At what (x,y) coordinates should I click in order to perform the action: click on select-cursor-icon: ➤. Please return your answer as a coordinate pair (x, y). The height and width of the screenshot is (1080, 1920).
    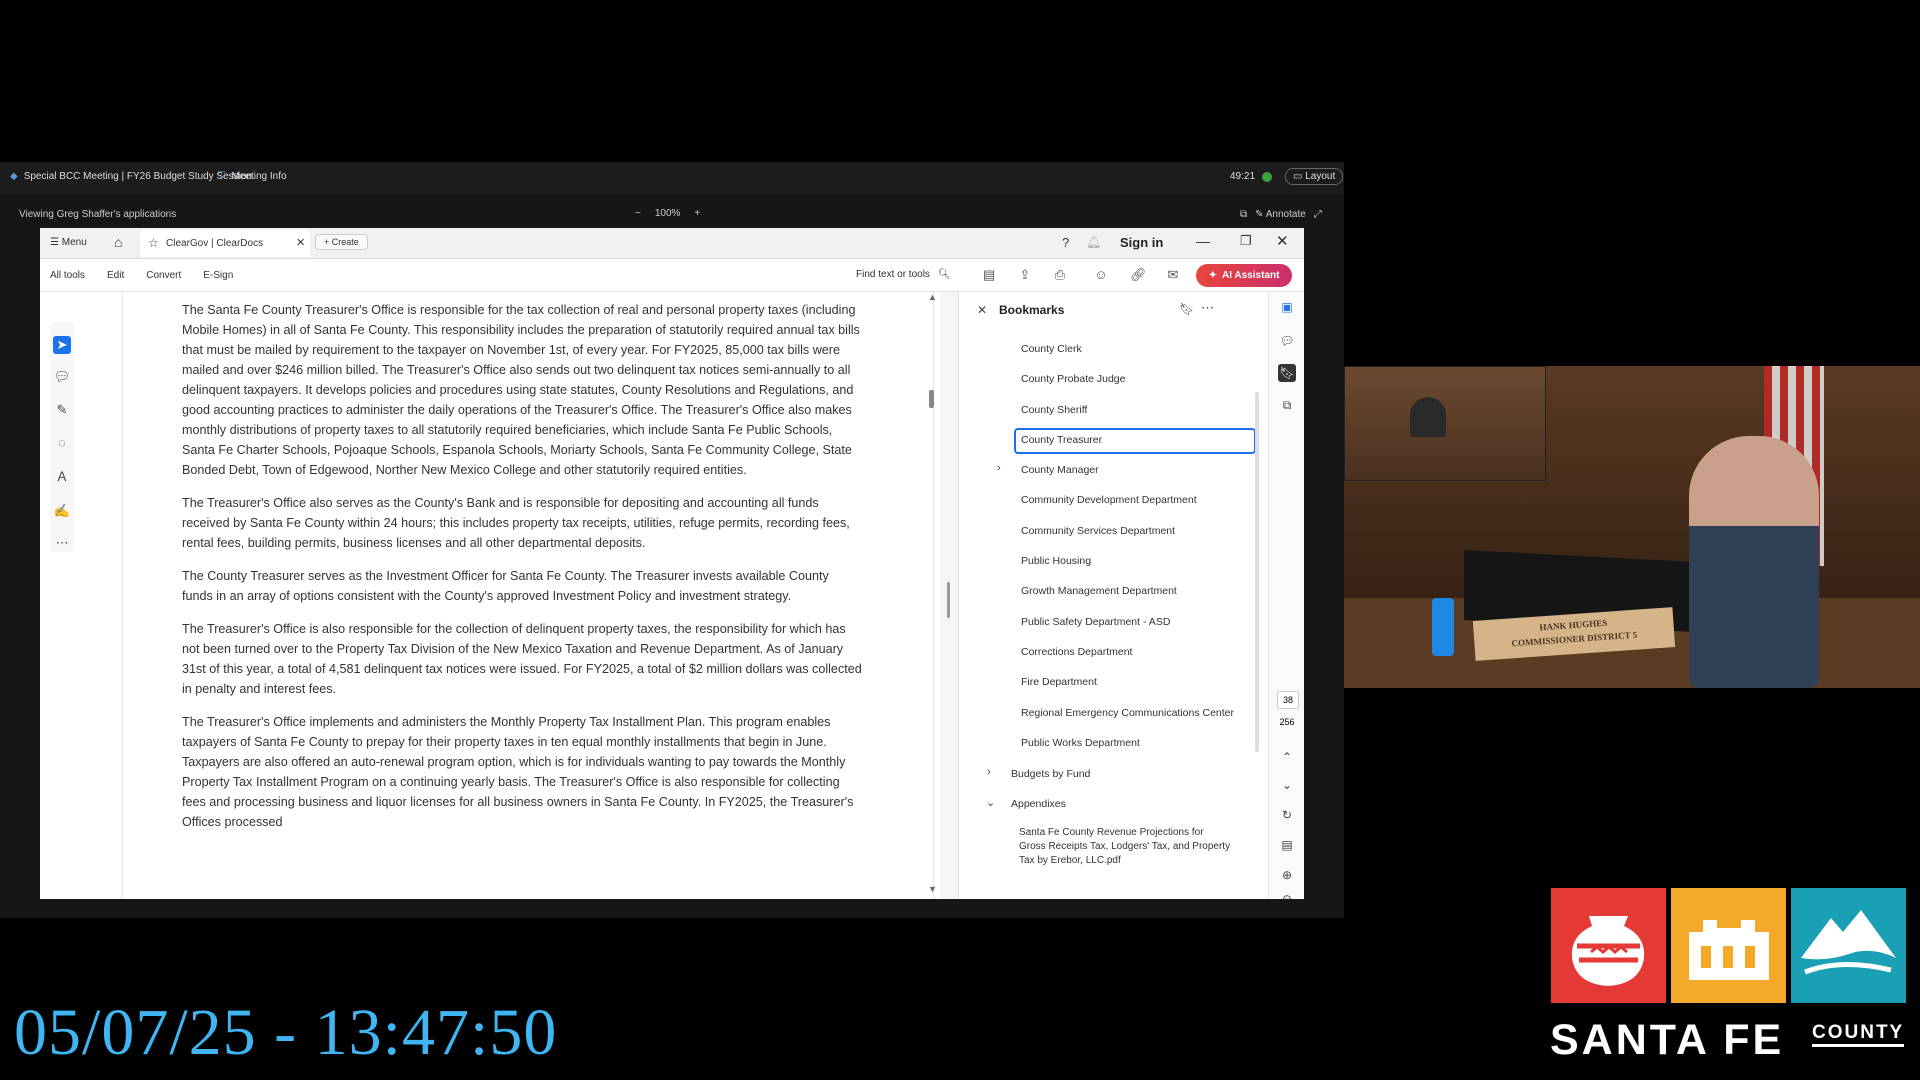
    Looking at the image, I should click on (62, 345).